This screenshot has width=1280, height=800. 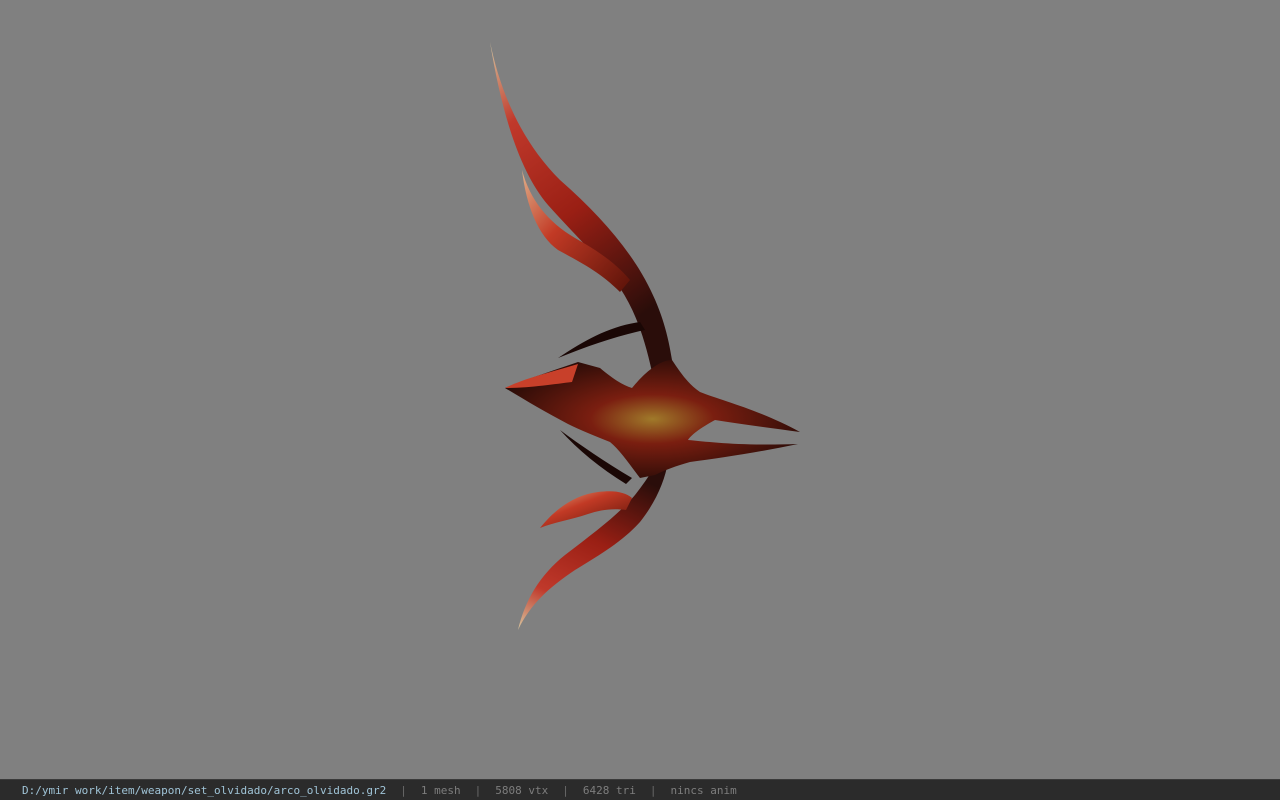 What do you see at coordinates (581, 207) in the screenshot?
I see `bow-upper-limb` at bounding box center [581, 207].